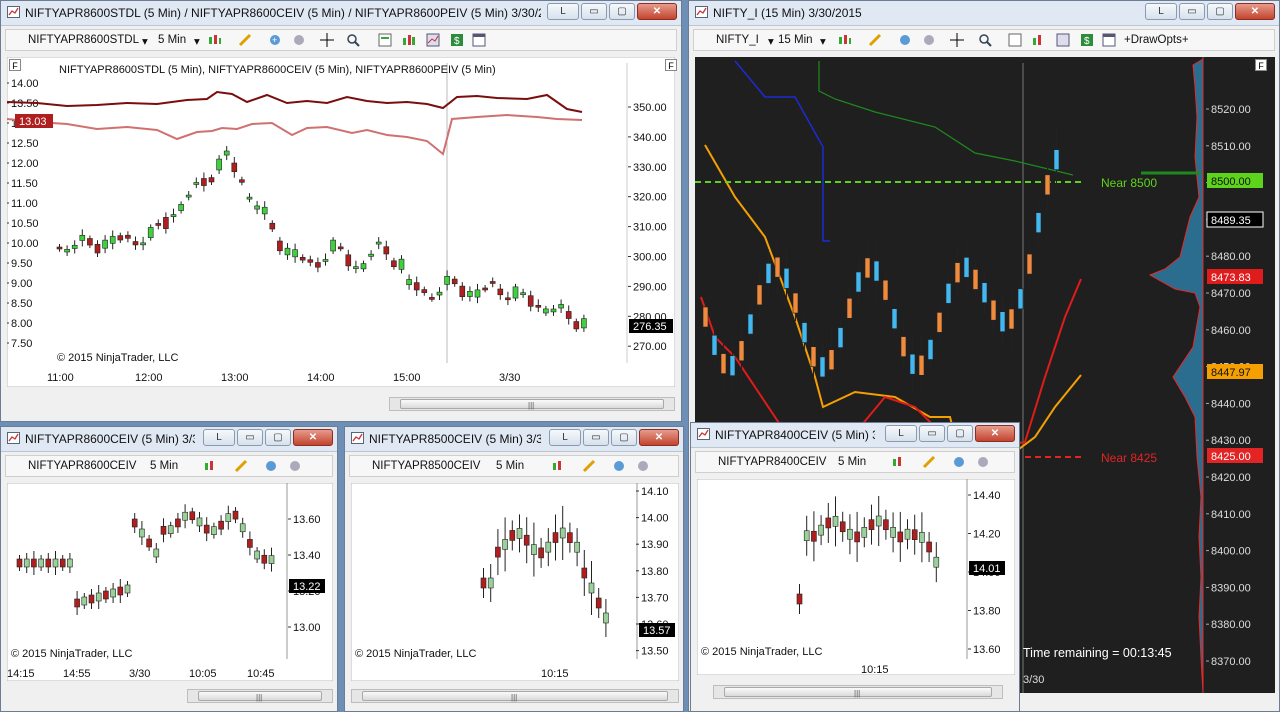 The width and height of the screenshot is (1280, 712). I want to click on instrument-selector: NIFTYAPR8600CEIV, so click(82, 466).